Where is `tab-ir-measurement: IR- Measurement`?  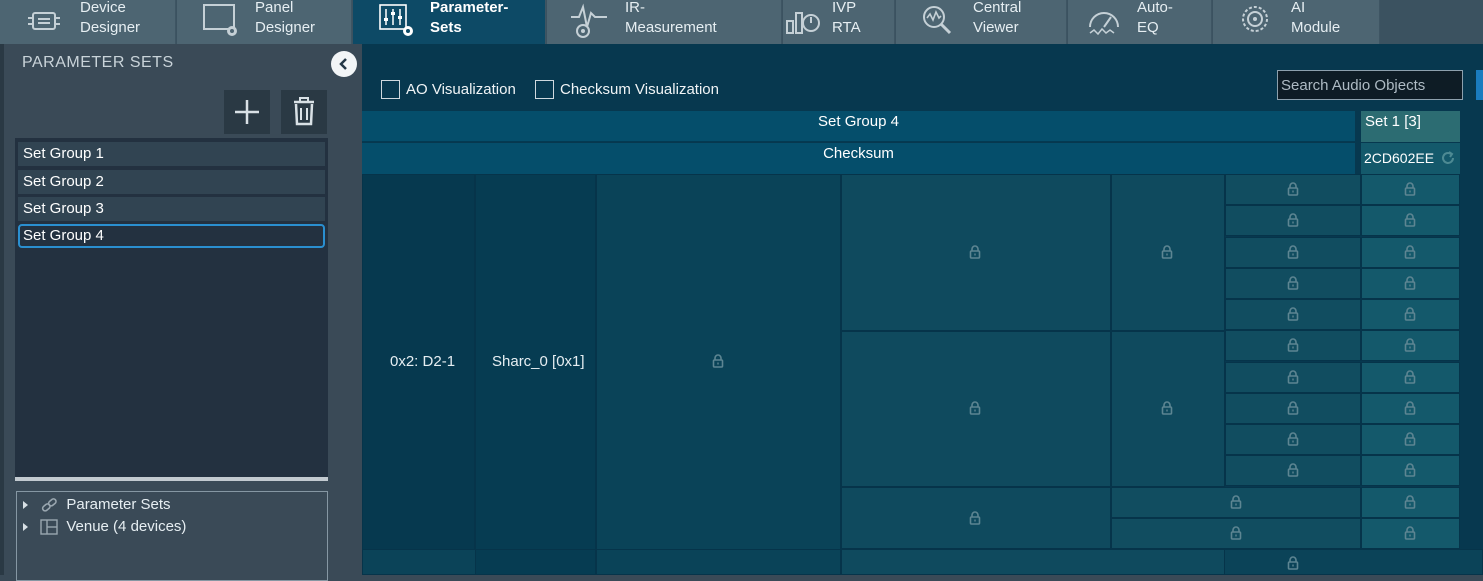 tab-ir-measurement: IR- Measurement is located at coordinates (664, 22).